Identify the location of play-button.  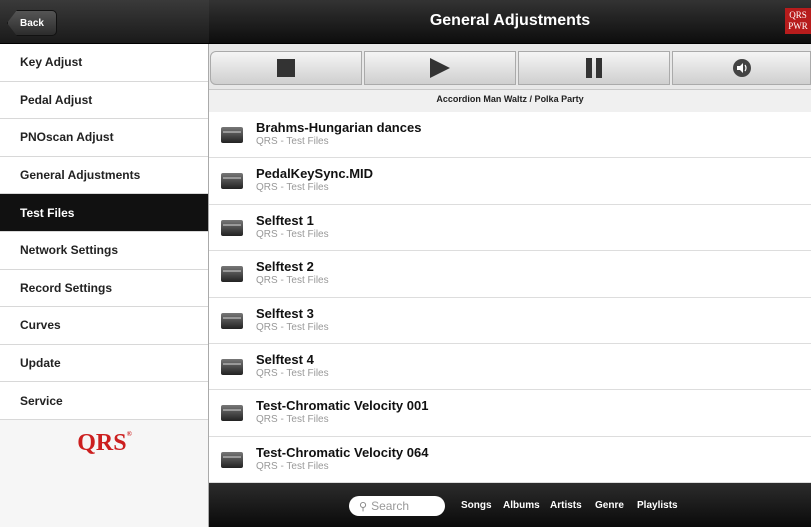
(440, 68).